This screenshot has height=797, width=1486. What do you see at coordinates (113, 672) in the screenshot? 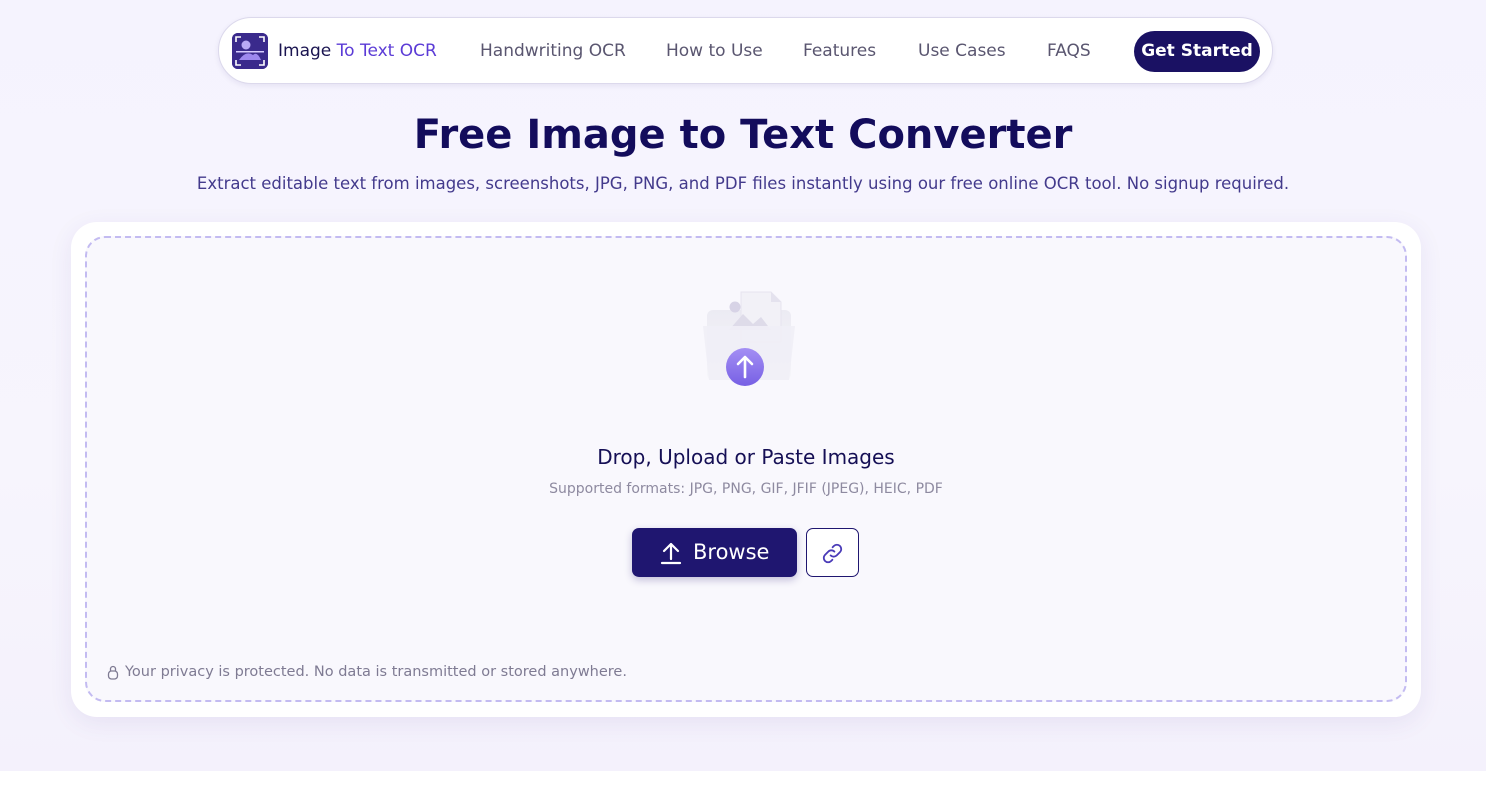
I see `lock-icon` at bounding box center [113, 672].